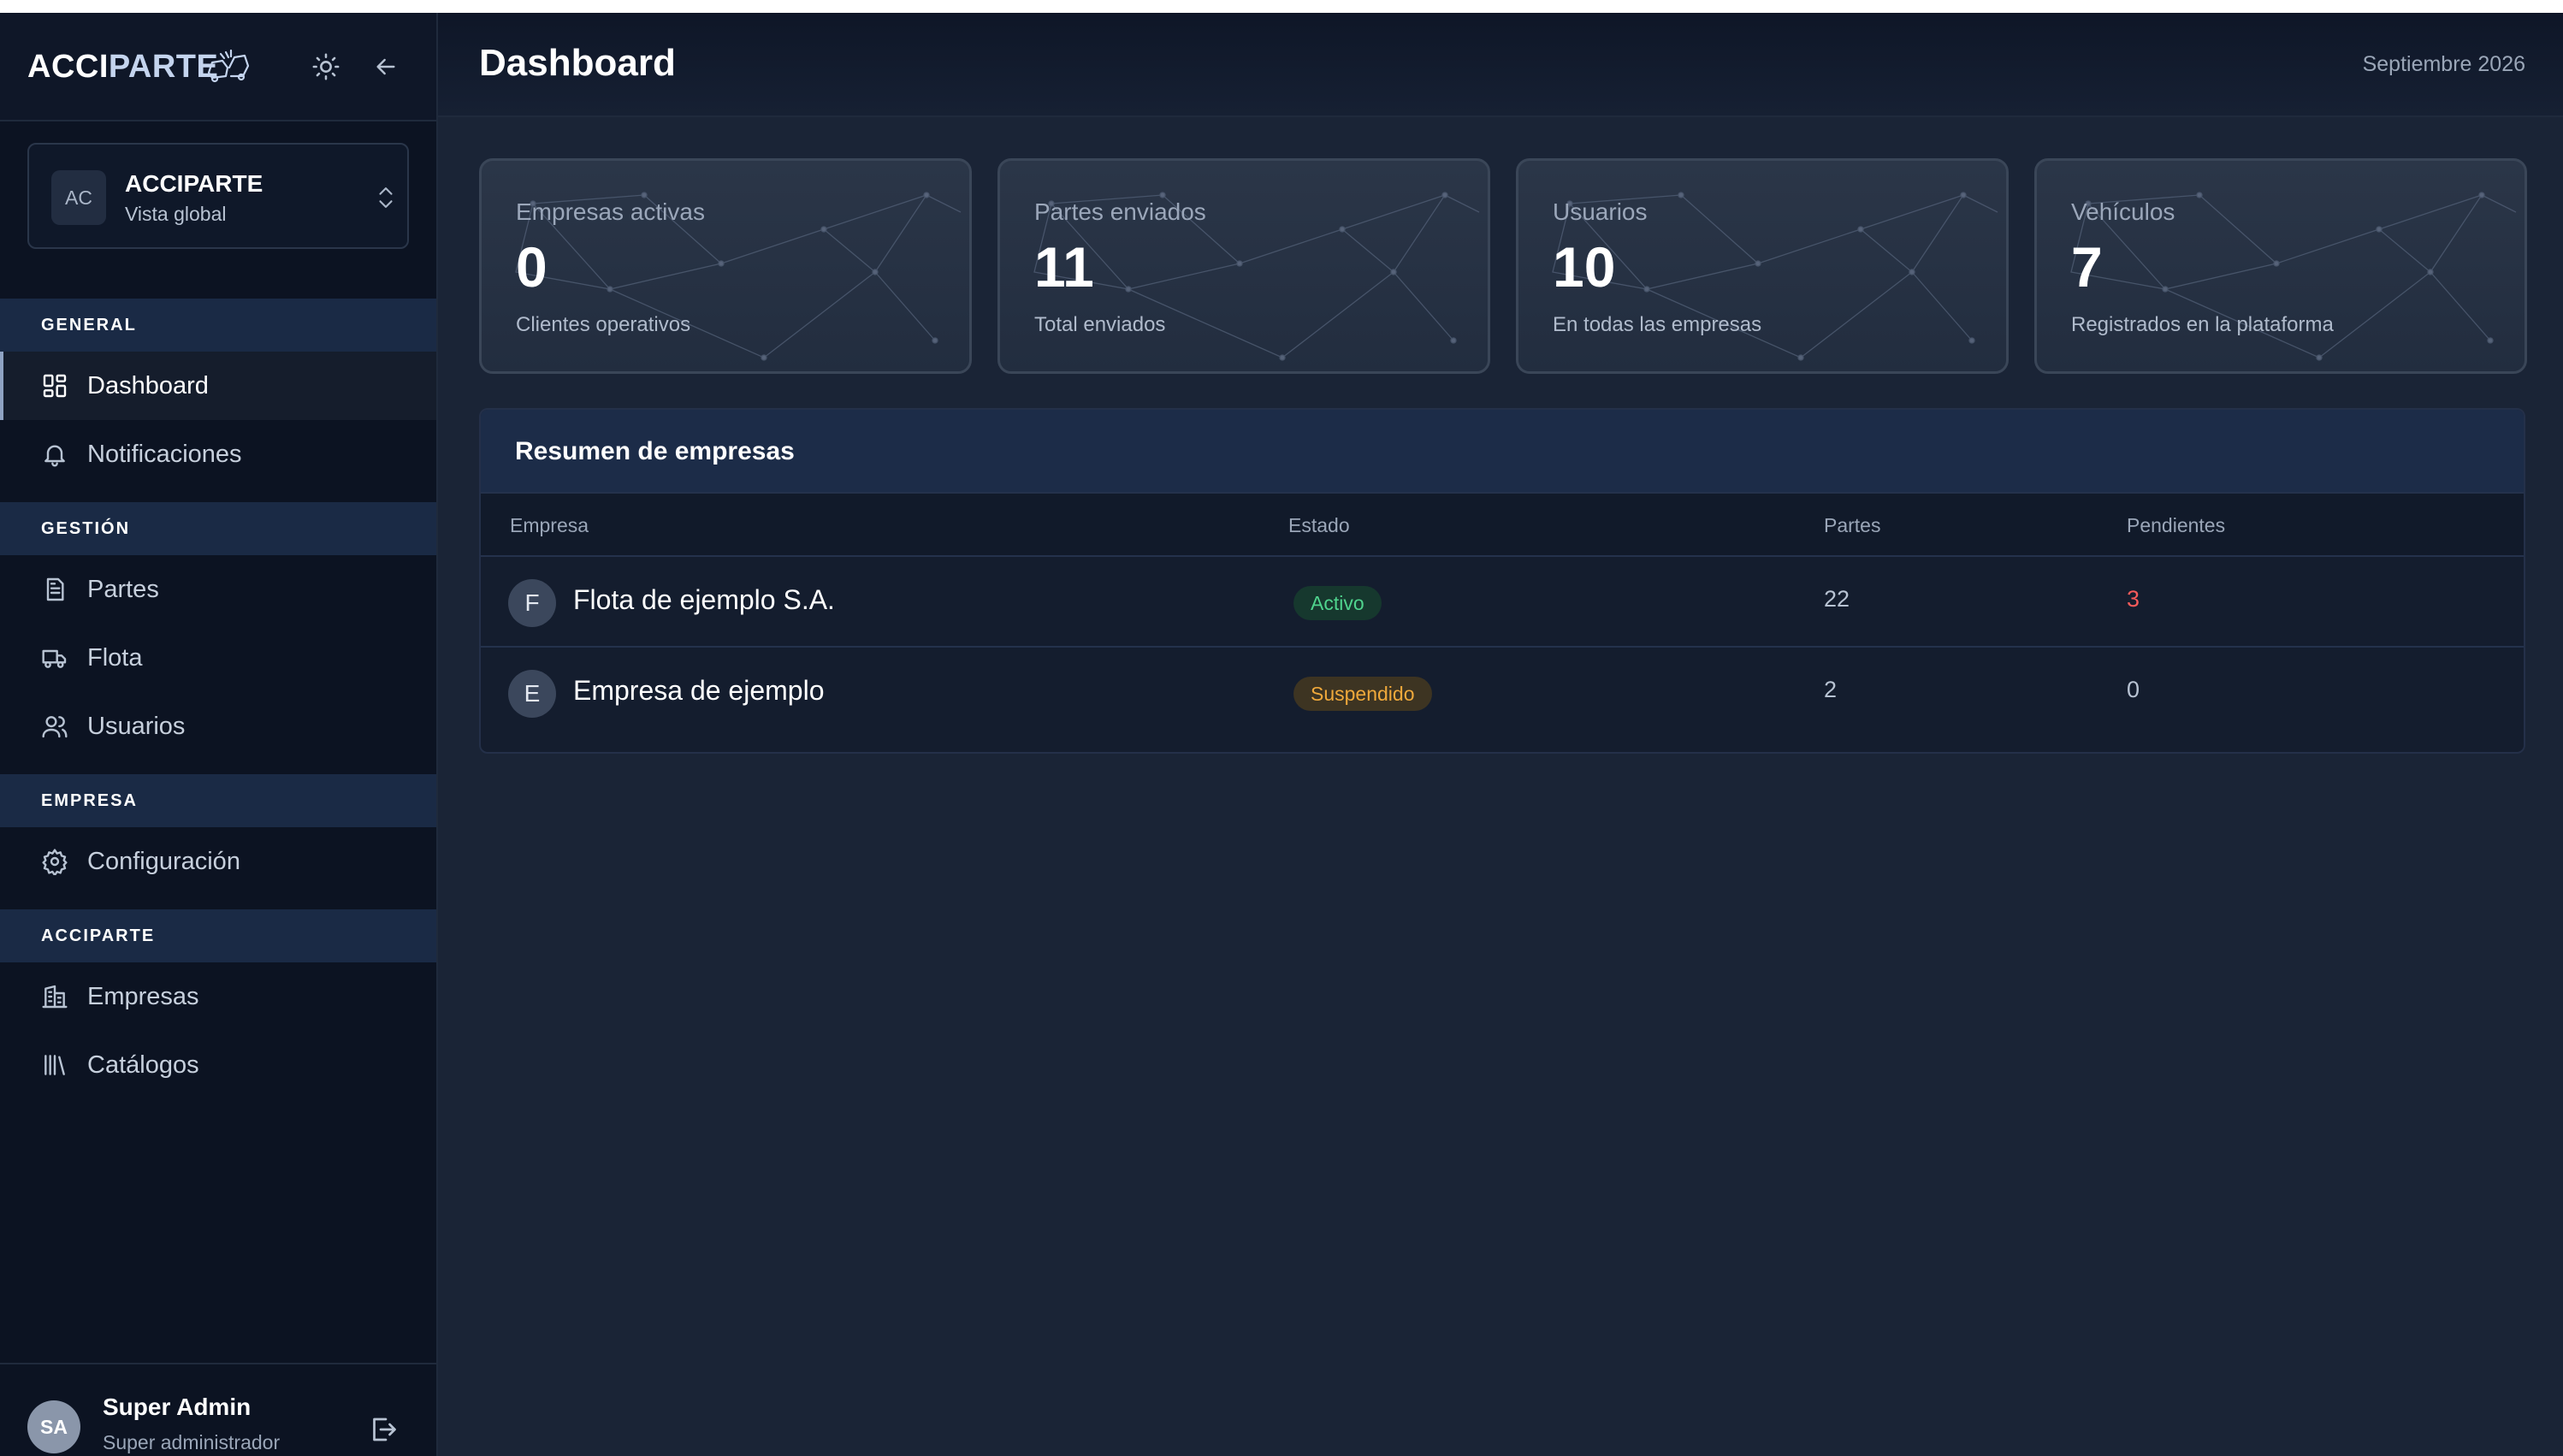  What do you see at coordinates (2443, 64) in the screenshot?
I see `current-period: Septiembre 2026` at bounding box center [2443, 64].